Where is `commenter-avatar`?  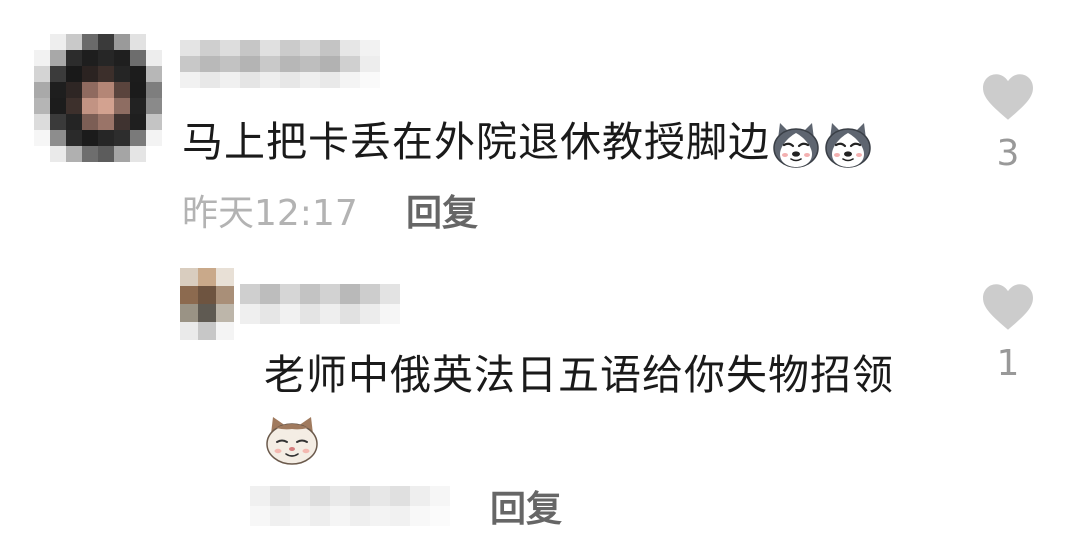 commenter-avatar is located at coordinates (98, 98).